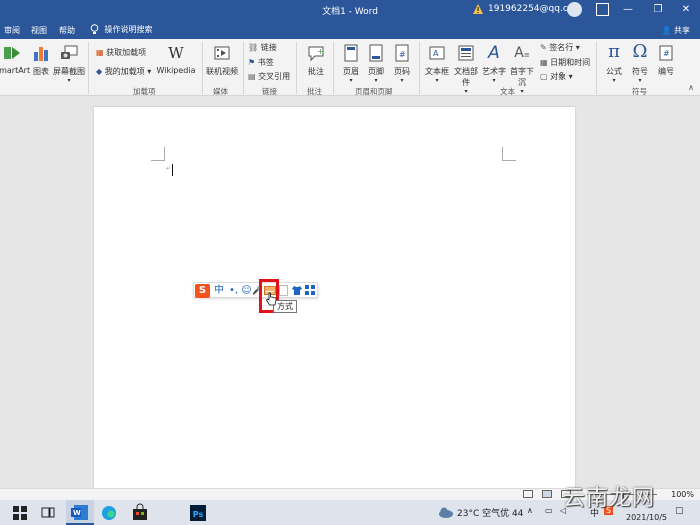 The height and width of the screenshot is (525, 700). I want to click on svg-text: W, so click(77, 513).